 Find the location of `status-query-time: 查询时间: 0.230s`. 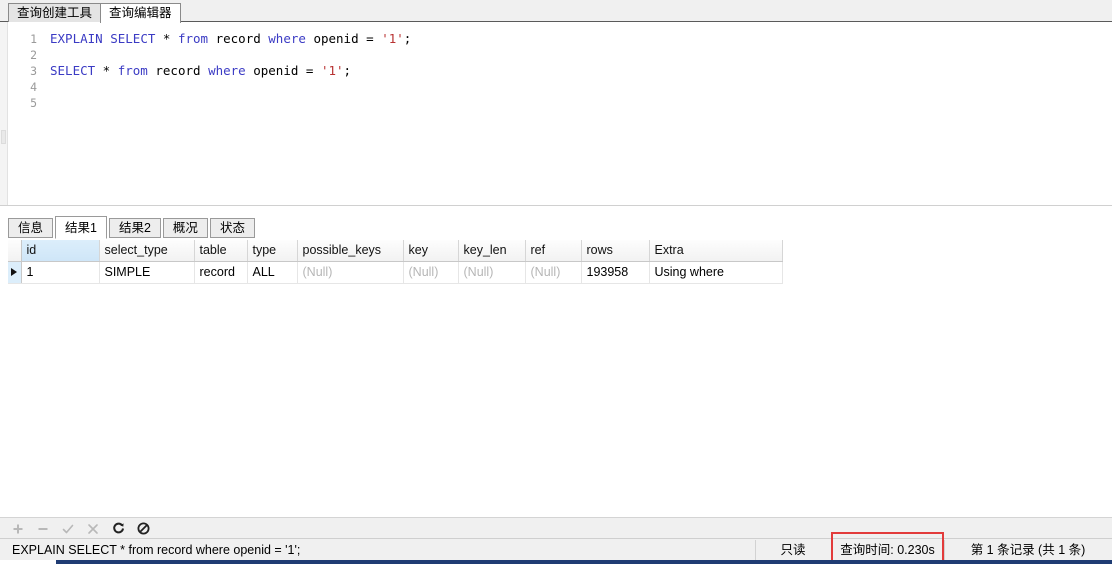

status-query-time: 查询时间: 0.230s is located at coordinates (887, 550).